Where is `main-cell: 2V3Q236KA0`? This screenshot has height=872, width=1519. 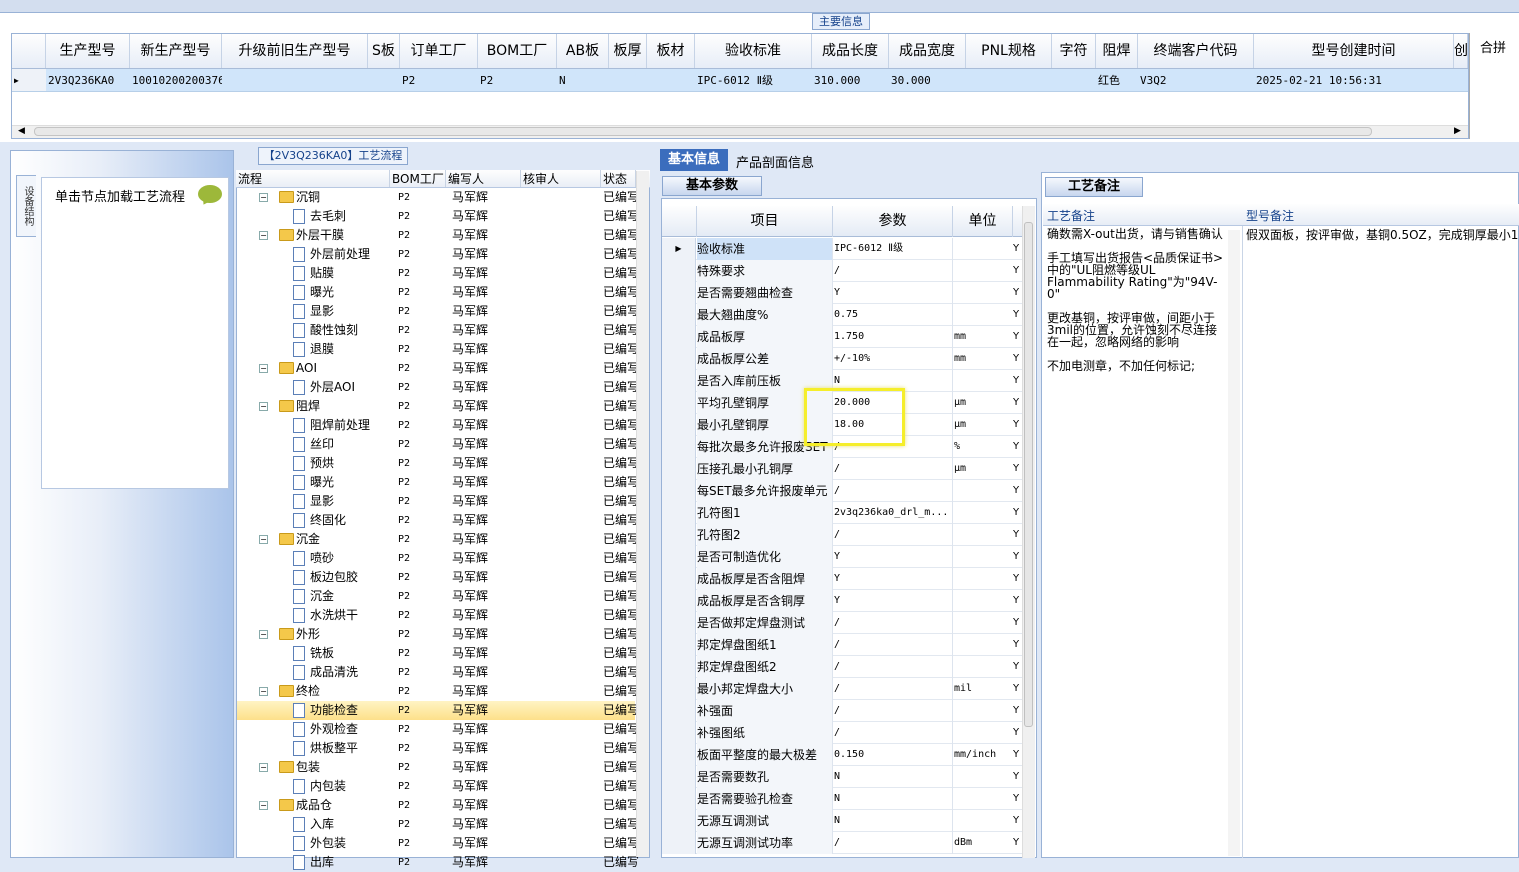
main-cell: 2V3Q236KA0 is located at coordinates (88, 80).